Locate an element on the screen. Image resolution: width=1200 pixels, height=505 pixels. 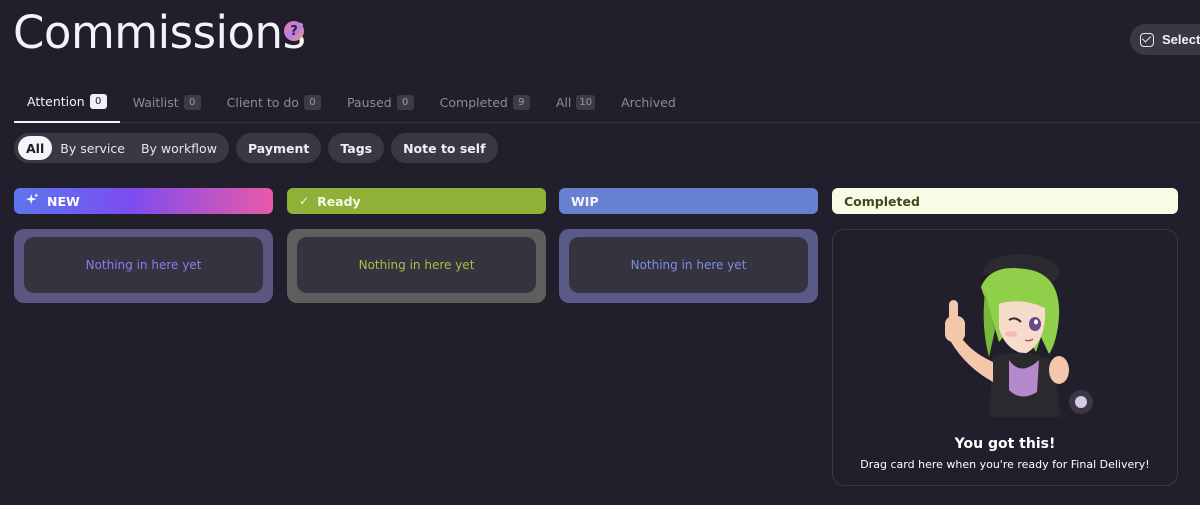
column-header-wip: WIP is located at coordinates (688, 201).